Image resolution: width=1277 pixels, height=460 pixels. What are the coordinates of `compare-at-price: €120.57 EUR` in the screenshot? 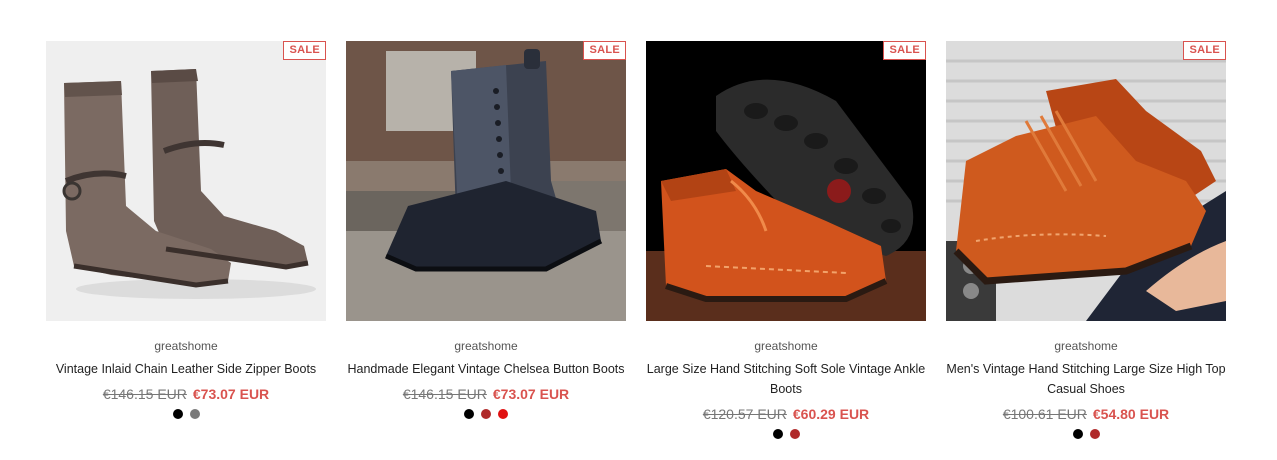 It's located at (744, 414).